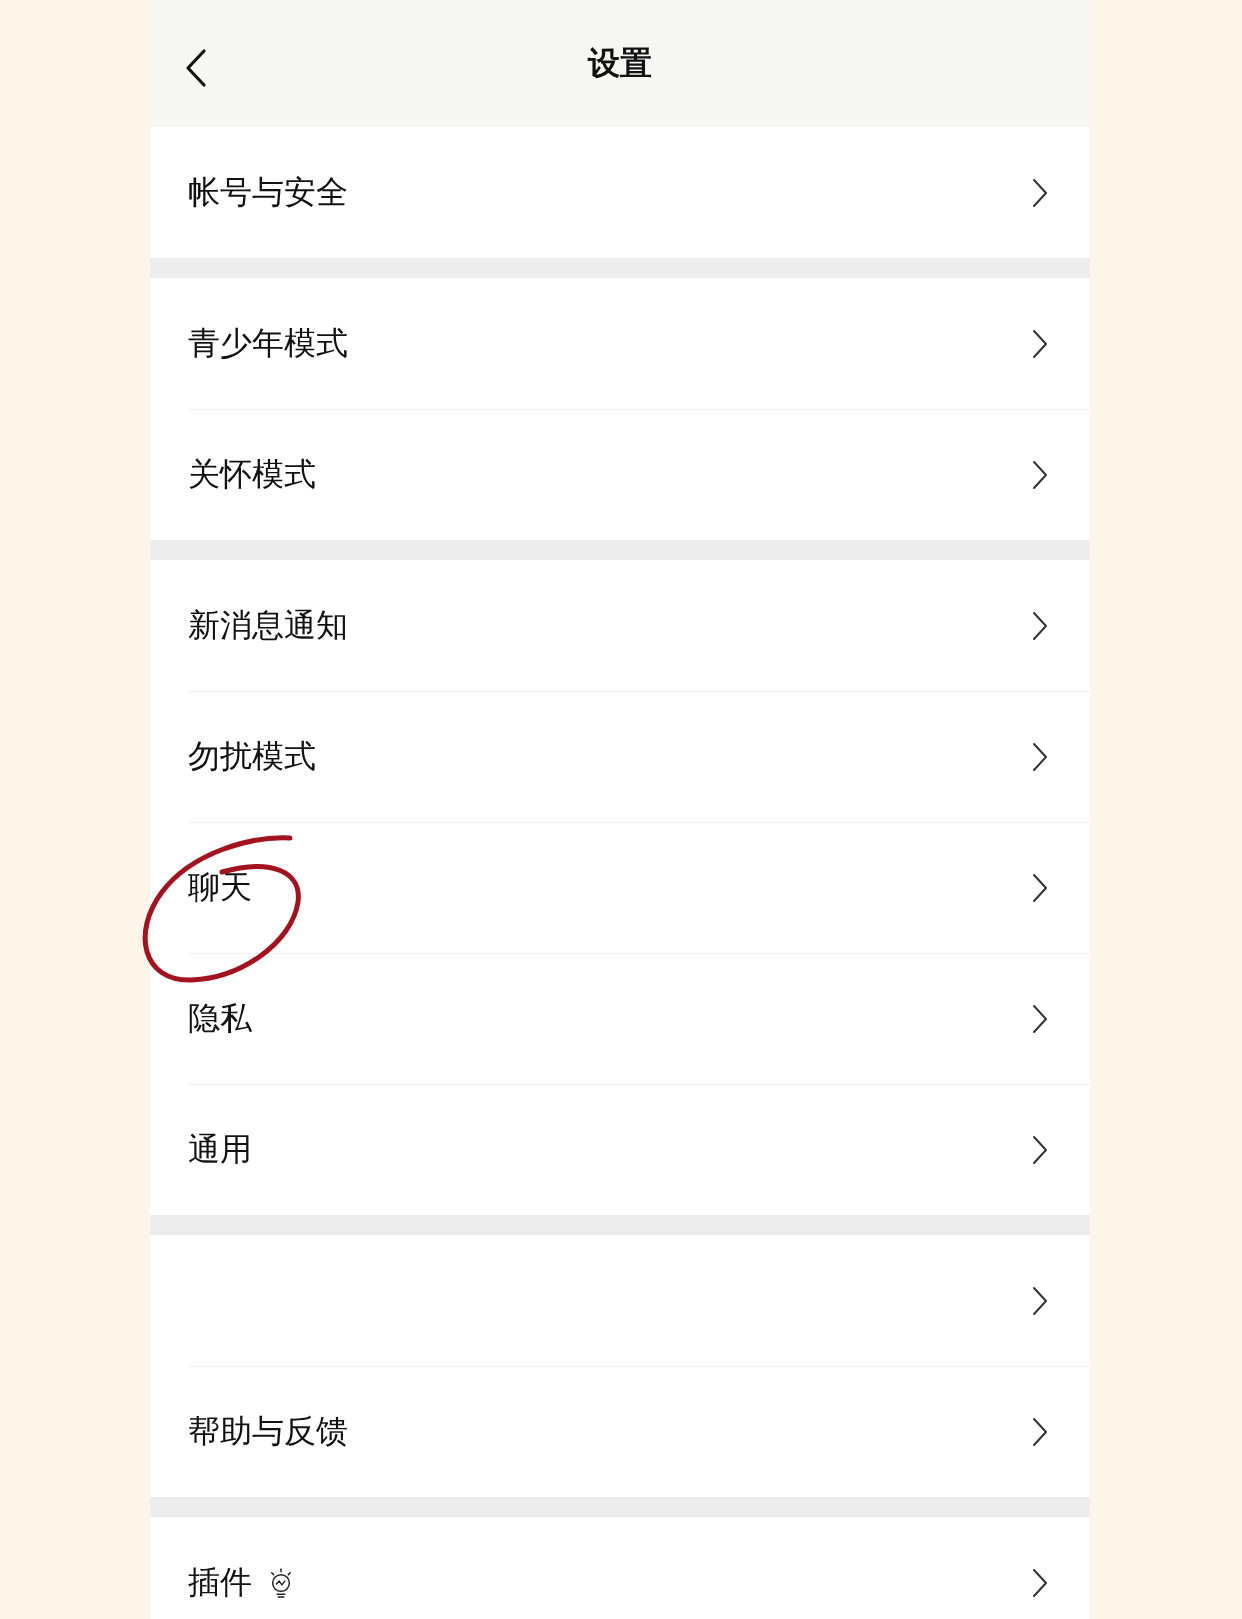 Image resolution: width=1242 pixels, height=1619 pixels. I want to click on item-label: 隐私, so click(220, 1018).